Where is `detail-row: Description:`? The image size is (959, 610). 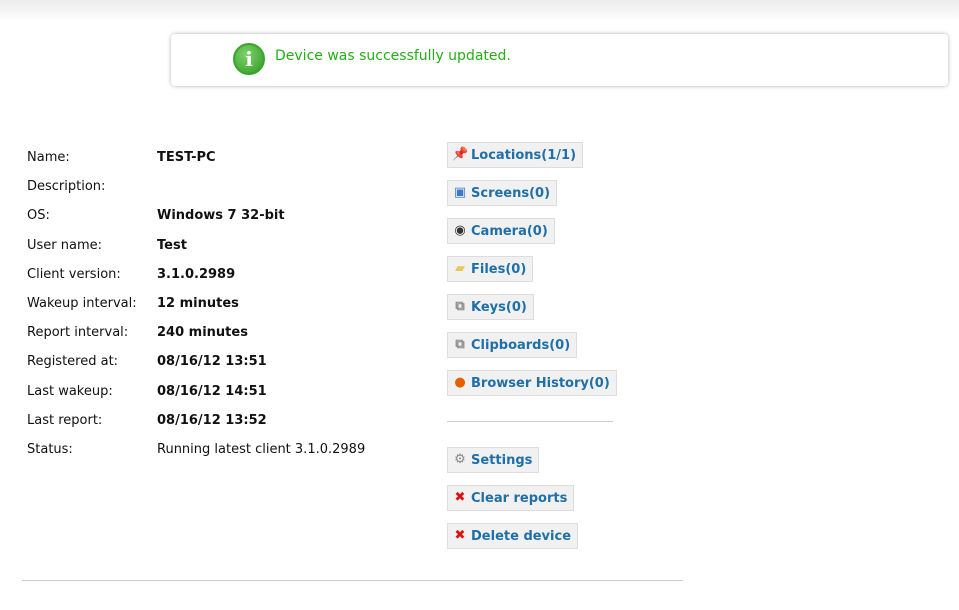 detail-row: Description: is located at coordinates (196, 193).